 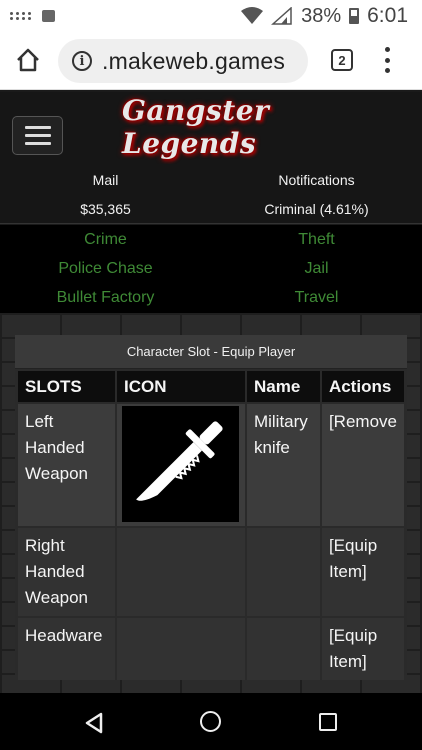 I want to click on tab-switcher-button: 2, so click(x=342, y=60).